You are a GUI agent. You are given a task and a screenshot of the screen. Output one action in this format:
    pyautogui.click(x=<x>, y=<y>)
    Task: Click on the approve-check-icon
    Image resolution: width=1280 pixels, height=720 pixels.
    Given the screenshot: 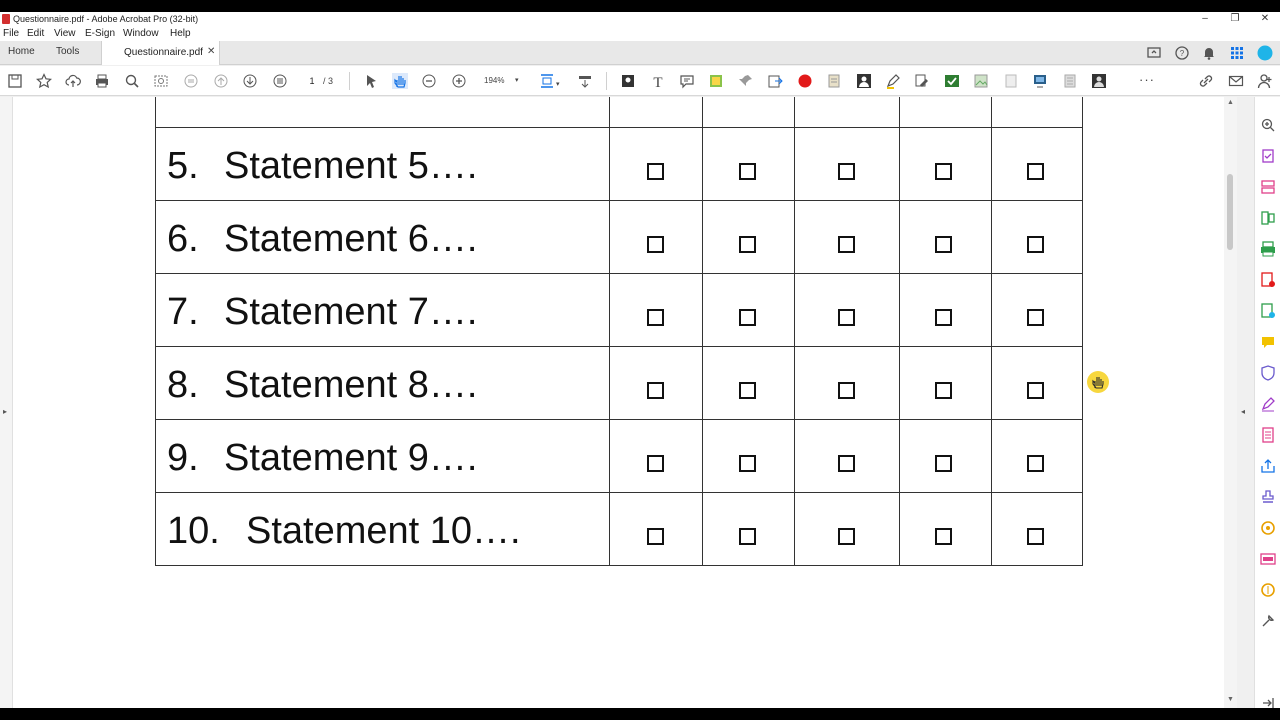 What is the action you would take?
    pyautogui.click(x=952, y=81)
    